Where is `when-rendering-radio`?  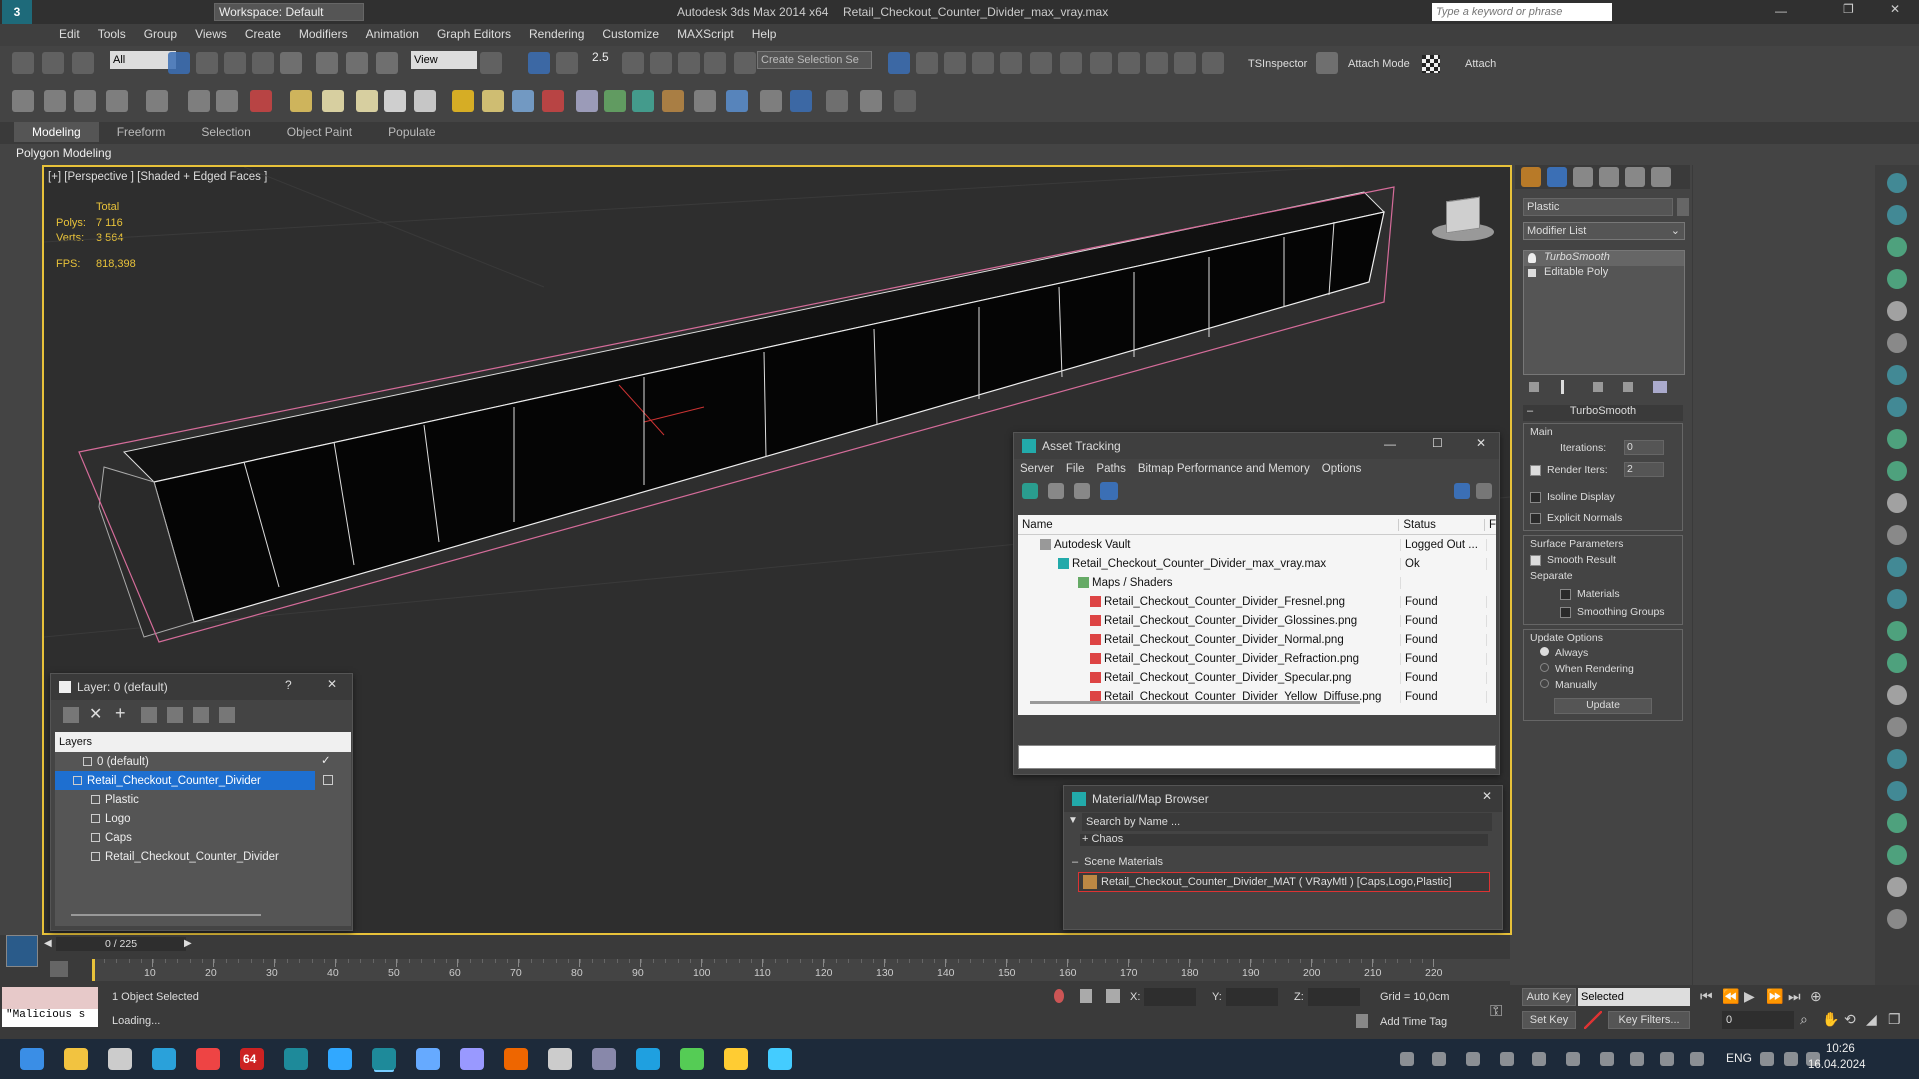 when-rendering-radio is located at coordinates (1544, 667).